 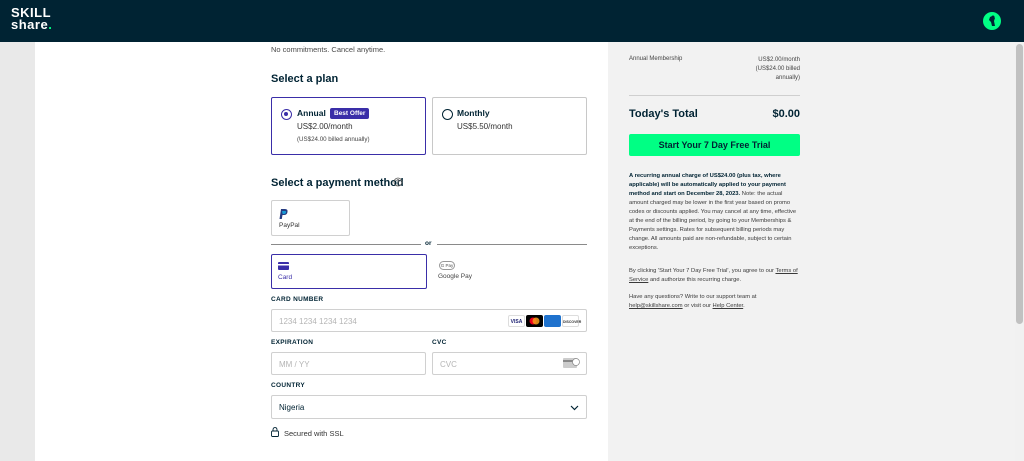 What do you see at coordinates (516, 321) in the screenshot?
I see `visa-icon: VISA` at bounding box center [516, 321].